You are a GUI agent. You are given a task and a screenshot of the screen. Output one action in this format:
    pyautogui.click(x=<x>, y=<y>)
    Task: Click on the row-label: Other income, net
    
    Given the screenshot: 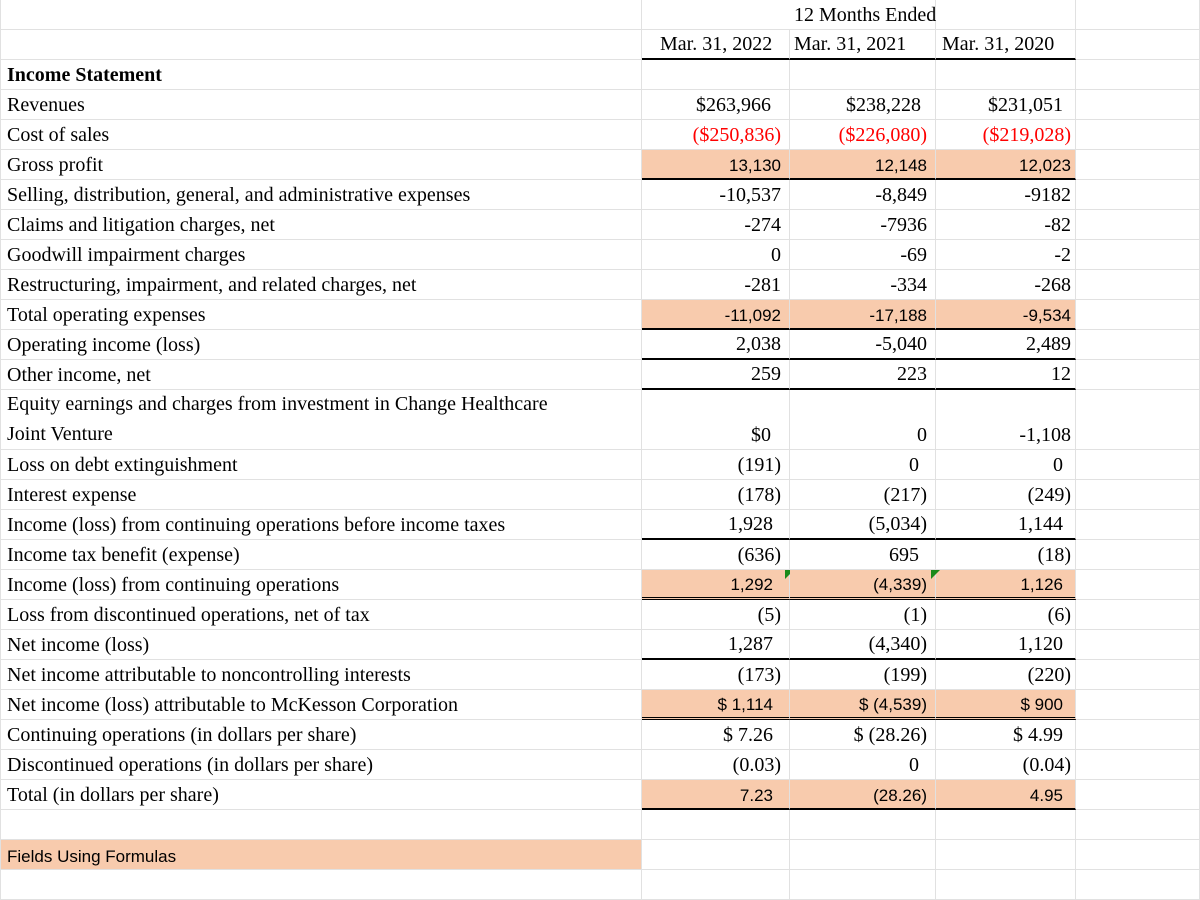 What is the action you would take?
    pyautogui.click(x=321, y=375)
    